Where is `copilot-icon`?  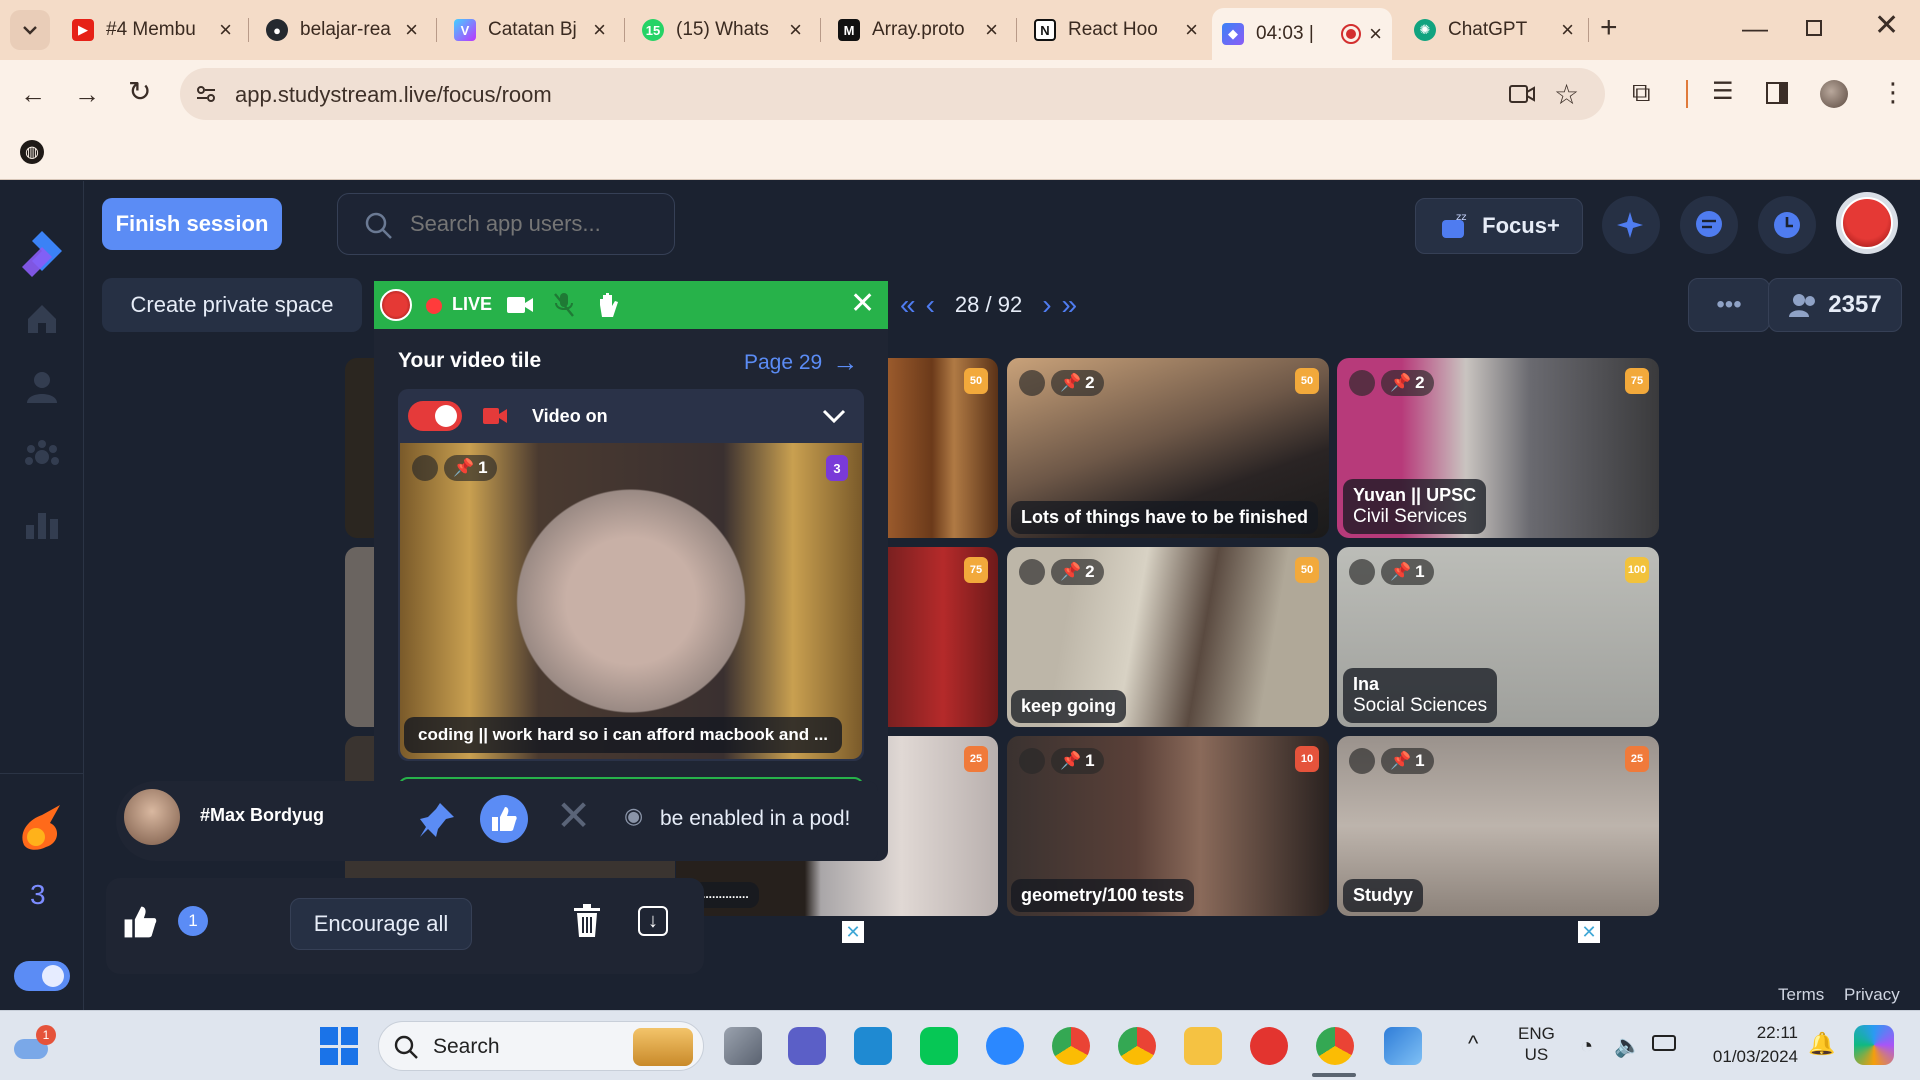 copilot-icon is located at coordinates (1874, 1045).